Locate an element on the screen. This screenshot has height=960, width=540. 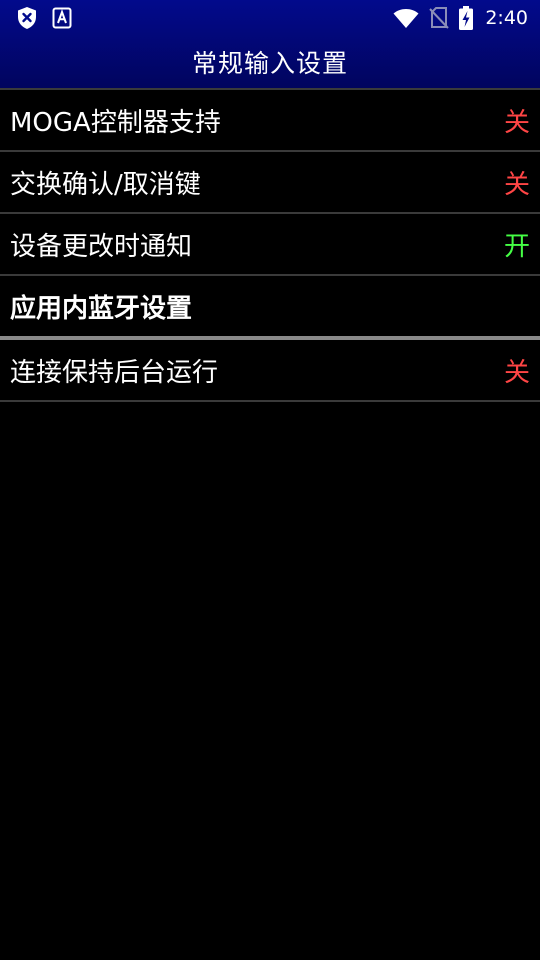
setting-device-change-notify: 设备更改时通知 开 is located at coordinates (270, 245).